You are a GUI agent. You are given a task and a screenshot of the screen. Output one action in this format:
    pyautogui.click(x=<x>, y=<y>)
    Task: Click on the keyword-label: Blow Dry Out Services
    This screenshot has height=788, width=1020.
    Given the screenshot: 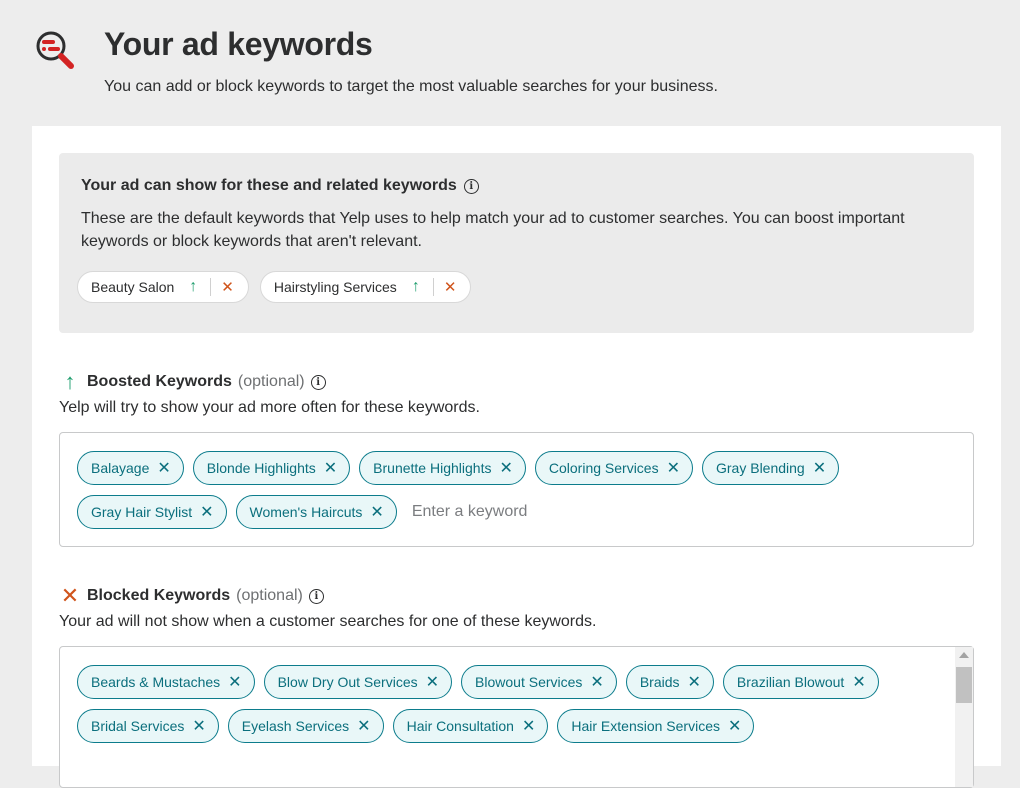 What is the action you would take?
    pyautogui.click(x=347, y=682)
    